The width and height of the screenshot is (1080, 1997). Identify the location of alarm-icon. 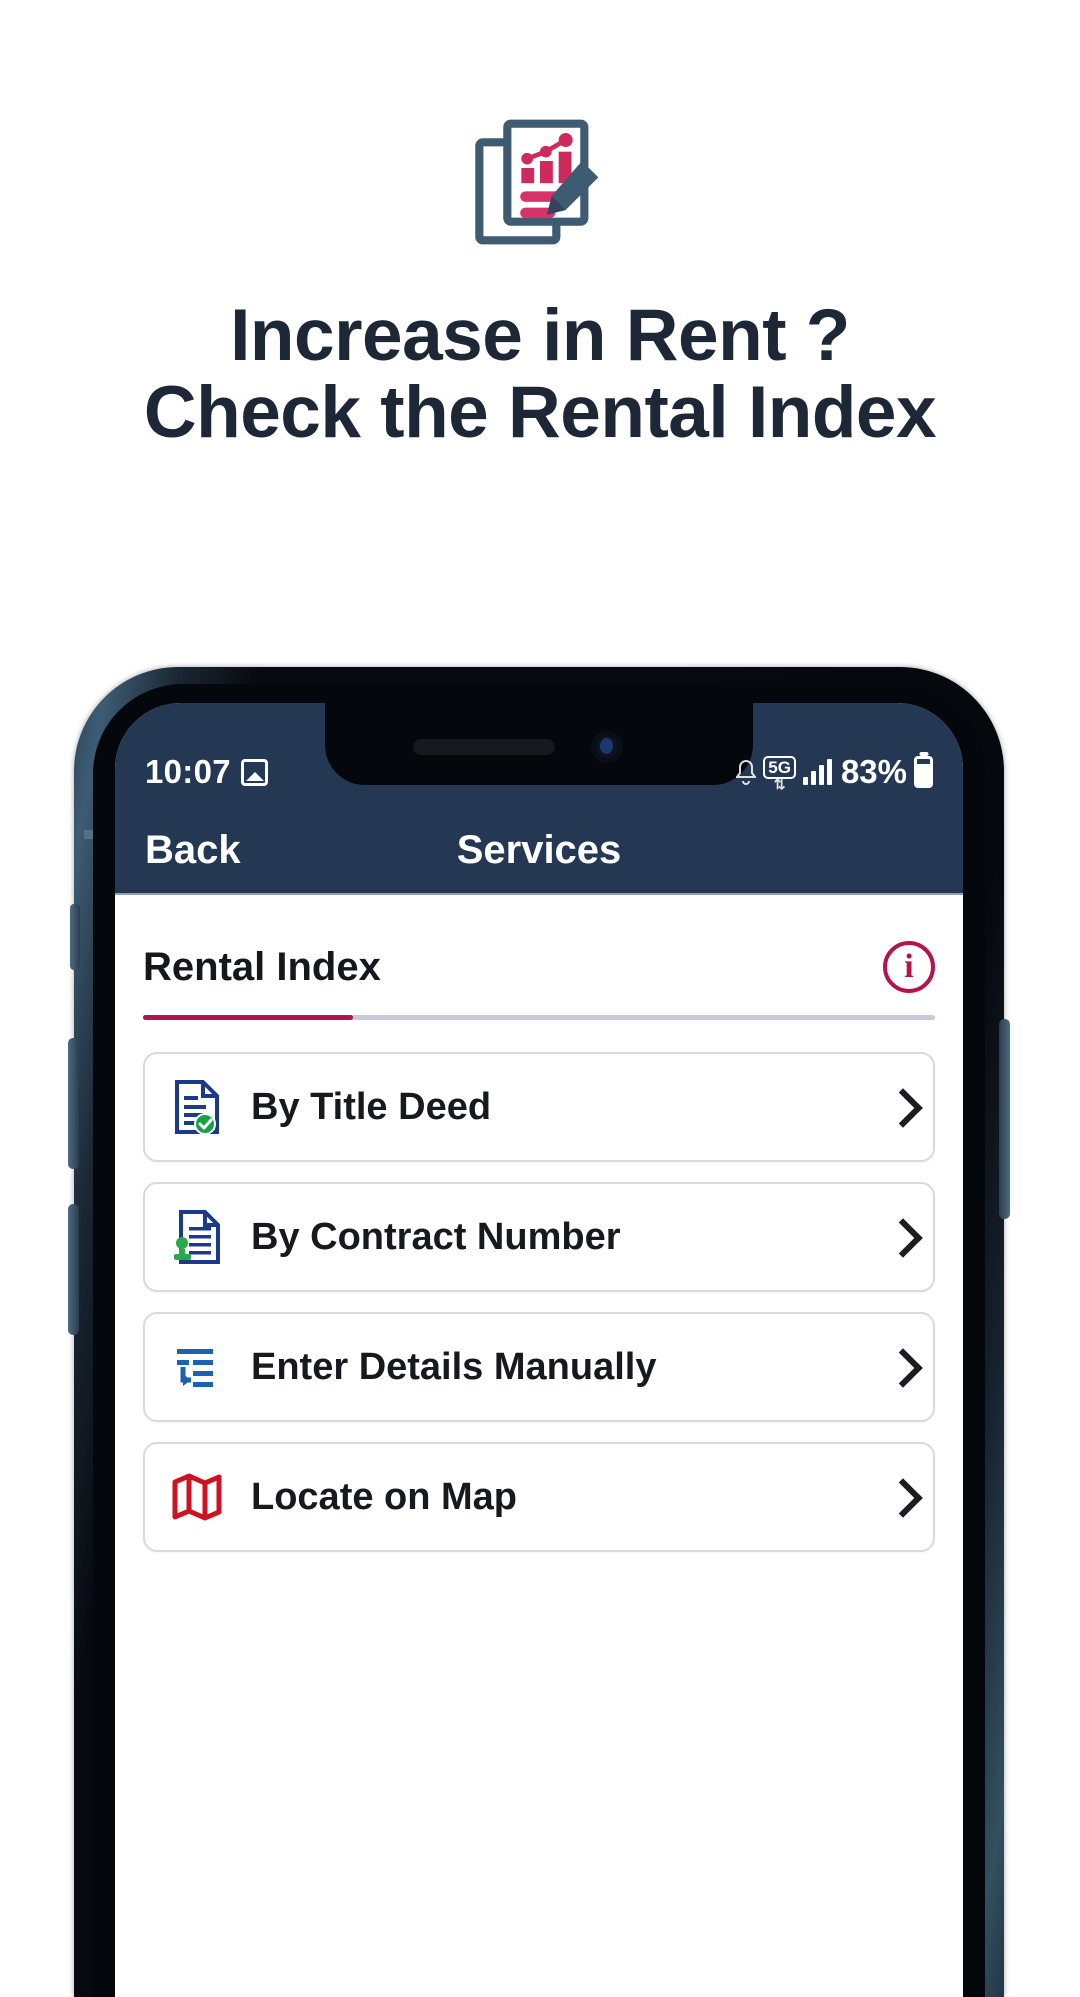
(746, 772).